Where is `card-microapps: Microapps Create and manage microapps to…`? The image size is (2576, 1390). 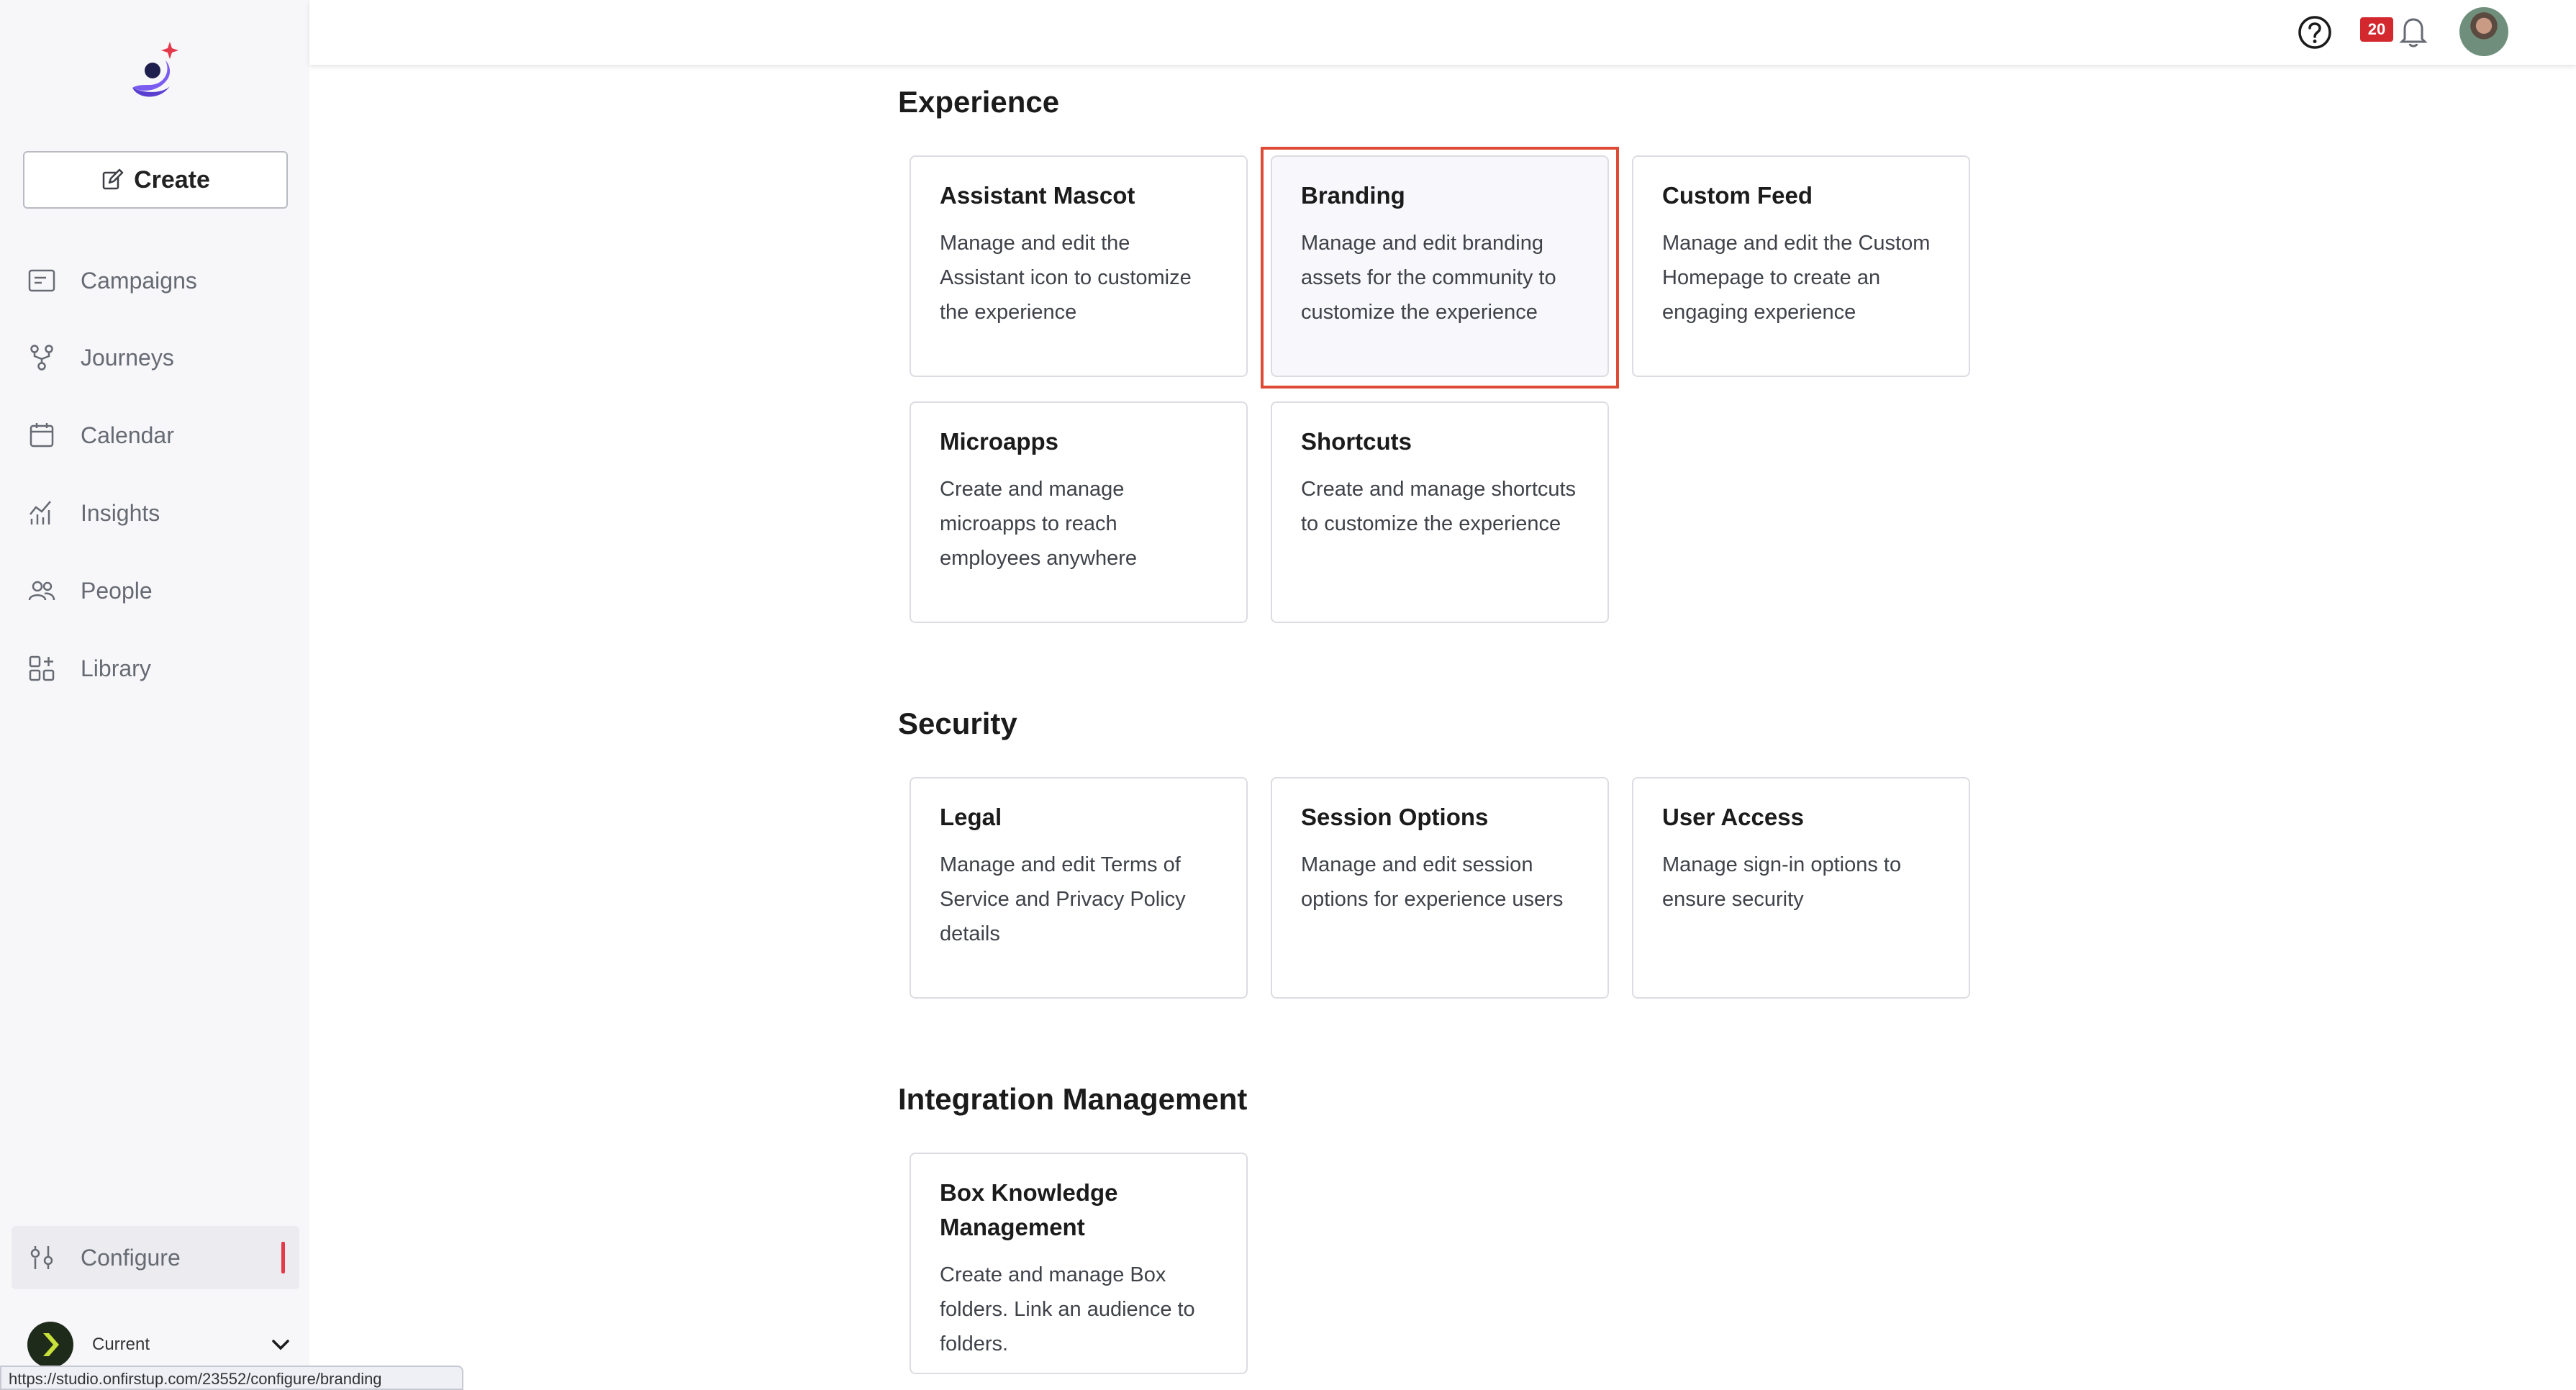
card-microapps: Microapps Create and manage microapps to… is located at coordinates (1079, 512).